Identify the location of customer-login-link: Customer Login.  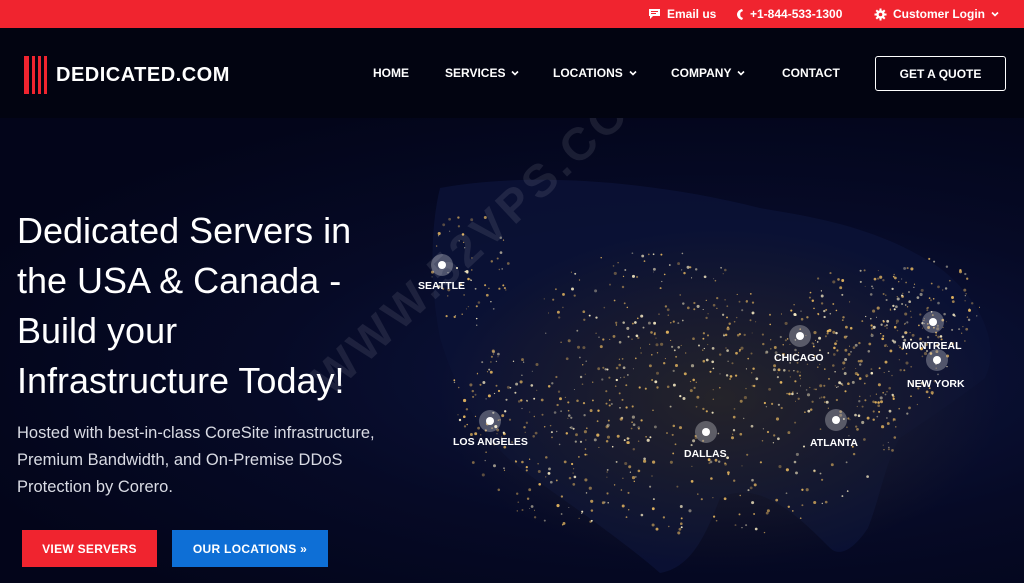
(936, 14).